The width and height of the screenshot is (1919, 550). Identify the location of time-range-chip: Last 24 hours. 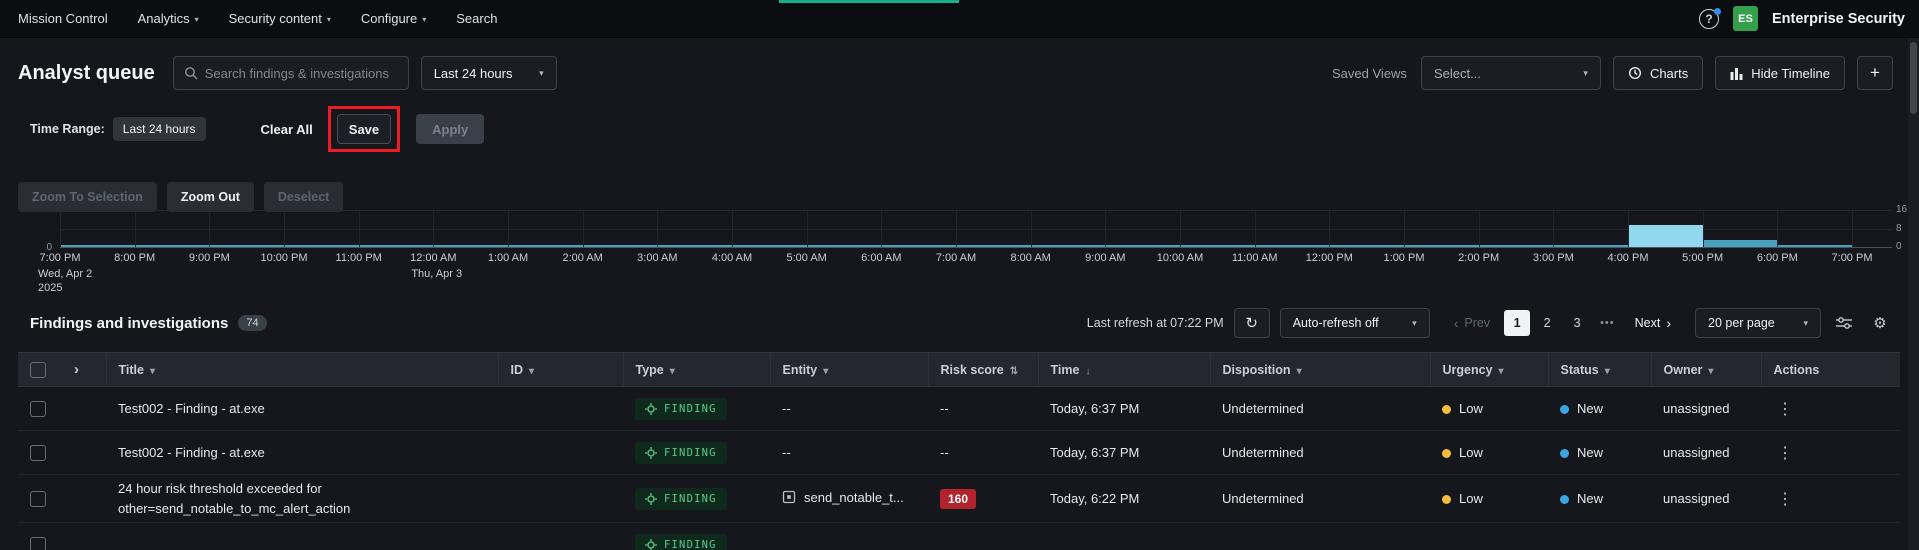
(159, 129).